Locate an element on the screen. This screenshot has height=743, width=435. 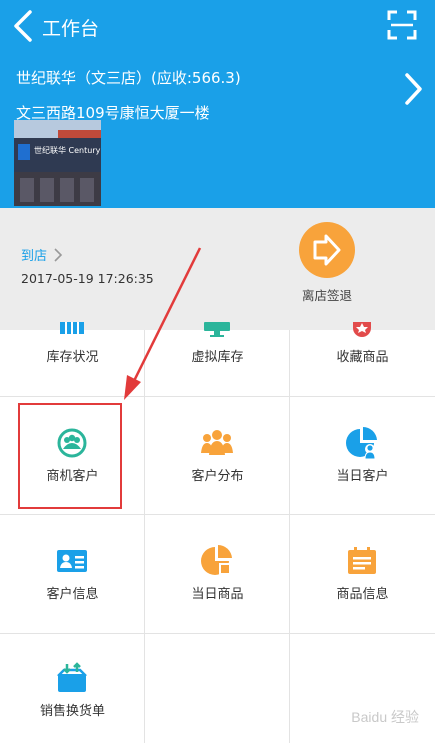
virtual-inventory-icon is located at coordinates (217, 329).